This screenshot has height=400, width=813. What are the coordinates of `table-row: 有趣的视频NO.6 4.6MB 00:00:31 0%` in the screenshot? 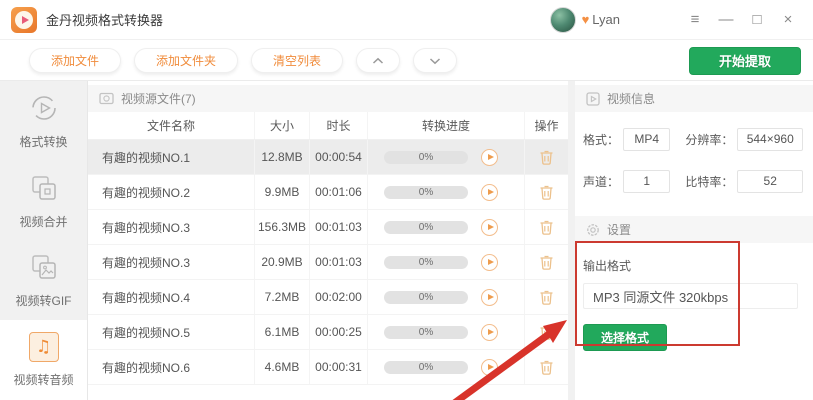 It's located at (328, 367).